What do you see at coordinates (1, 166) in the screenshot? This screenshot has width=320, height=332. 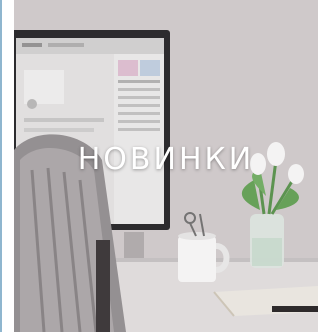 I see `accent-rule` at bounding box center [1, 166].